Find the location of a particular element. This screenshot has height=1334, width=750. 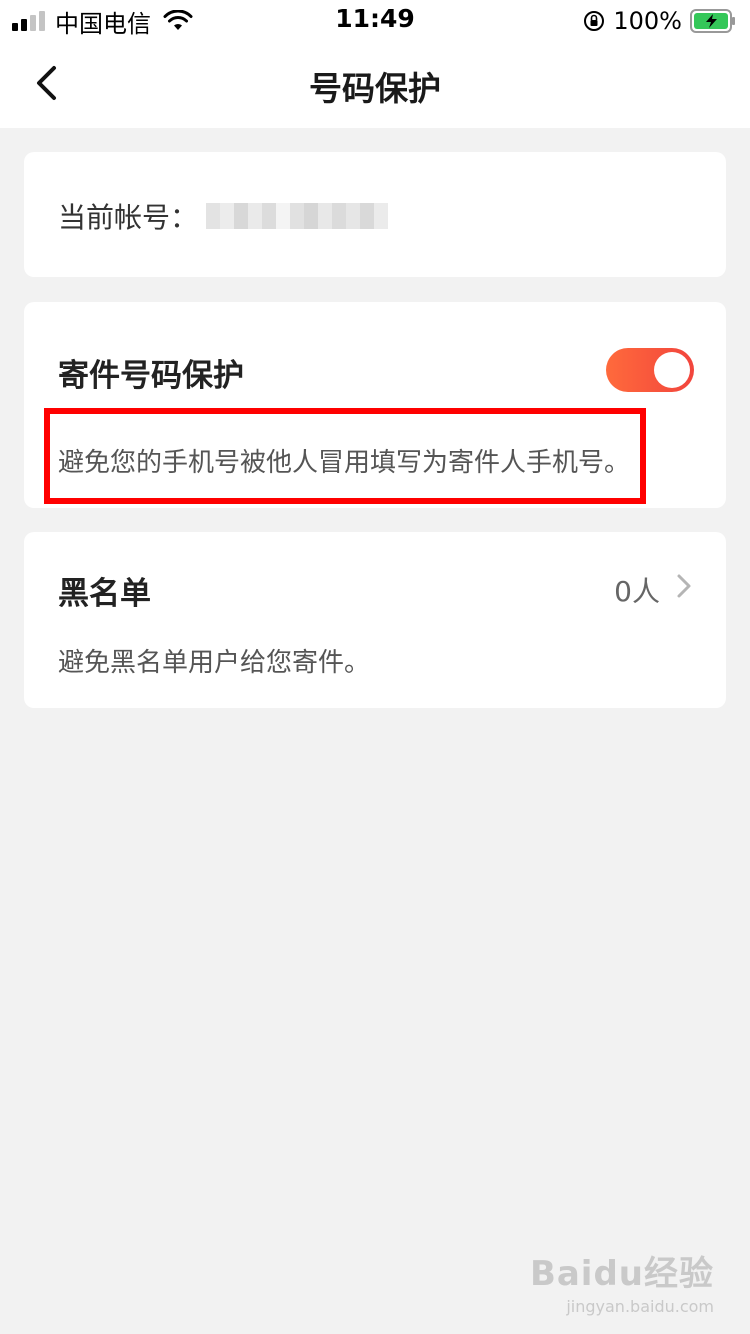

battery-charging-icon is located at coordinates (712, 21).